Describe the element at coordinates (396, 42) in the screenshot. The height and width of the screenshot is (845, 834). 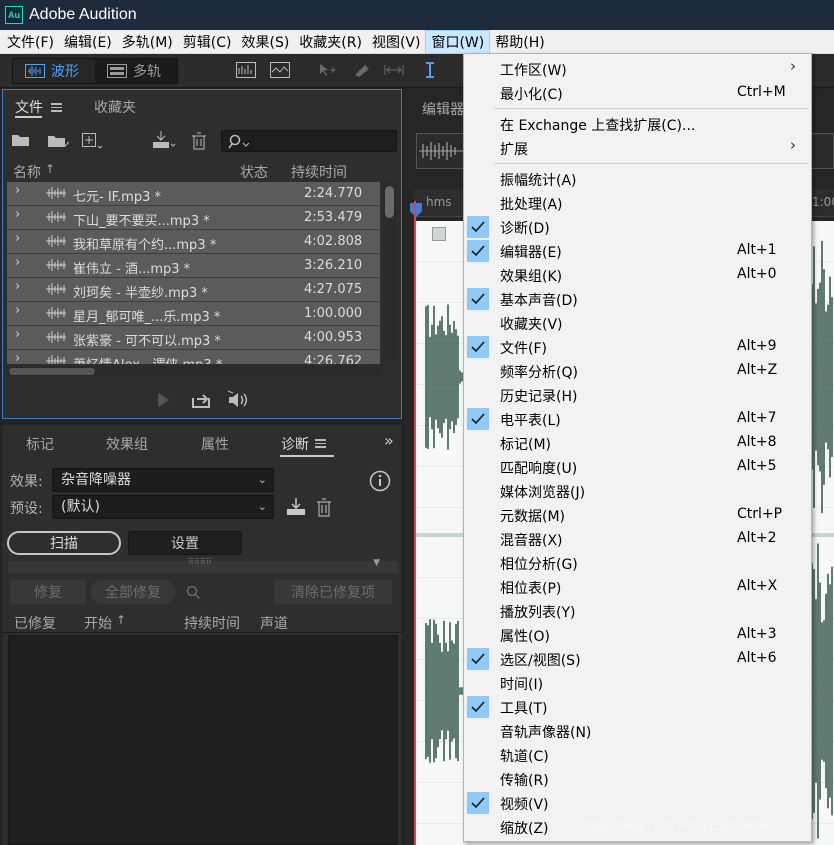
I see `menu-view: 视图(V)` at that location.